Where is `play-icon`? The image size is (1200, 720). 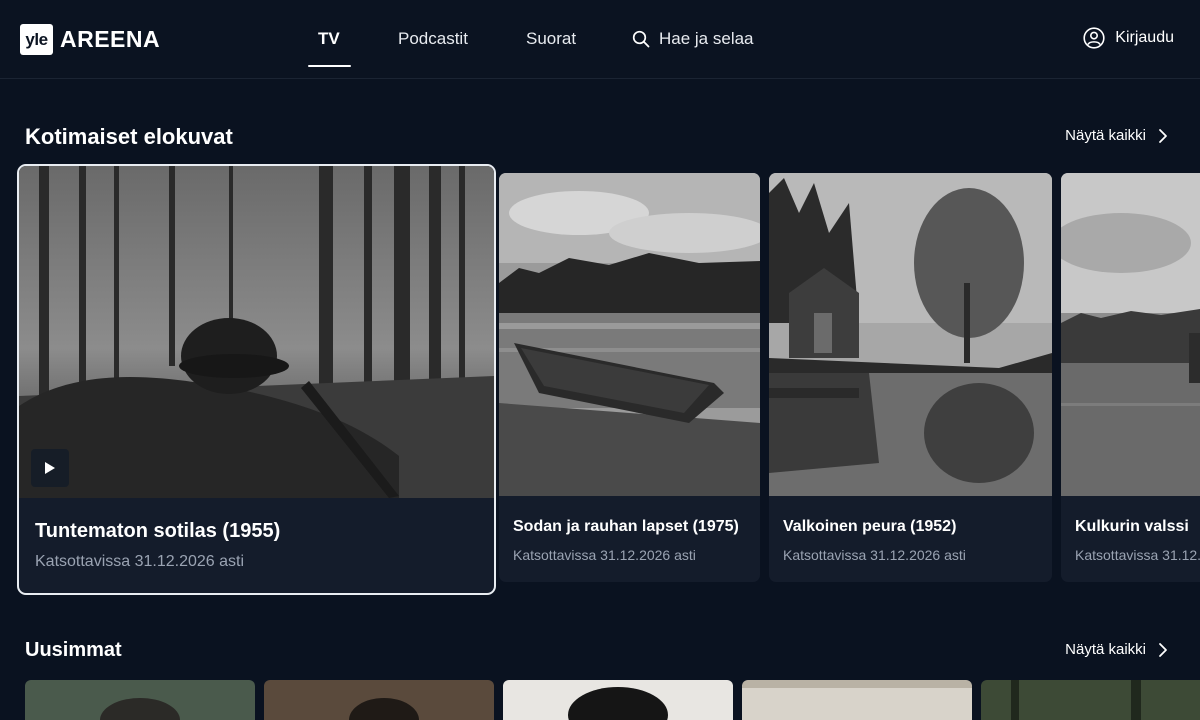
play-icon is located at coordinates (50, 468).